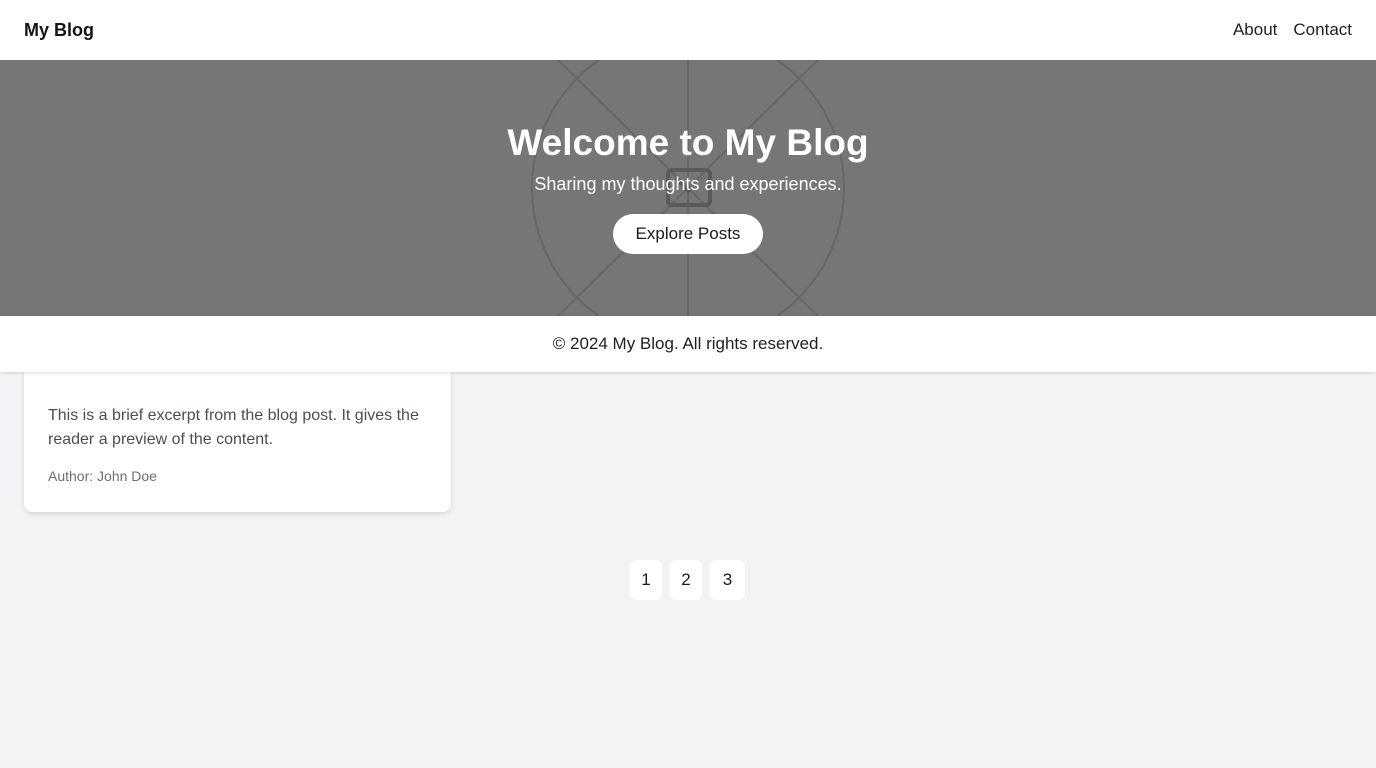  I want to click on brand-logo-link: My Blog, so click(59, 30).